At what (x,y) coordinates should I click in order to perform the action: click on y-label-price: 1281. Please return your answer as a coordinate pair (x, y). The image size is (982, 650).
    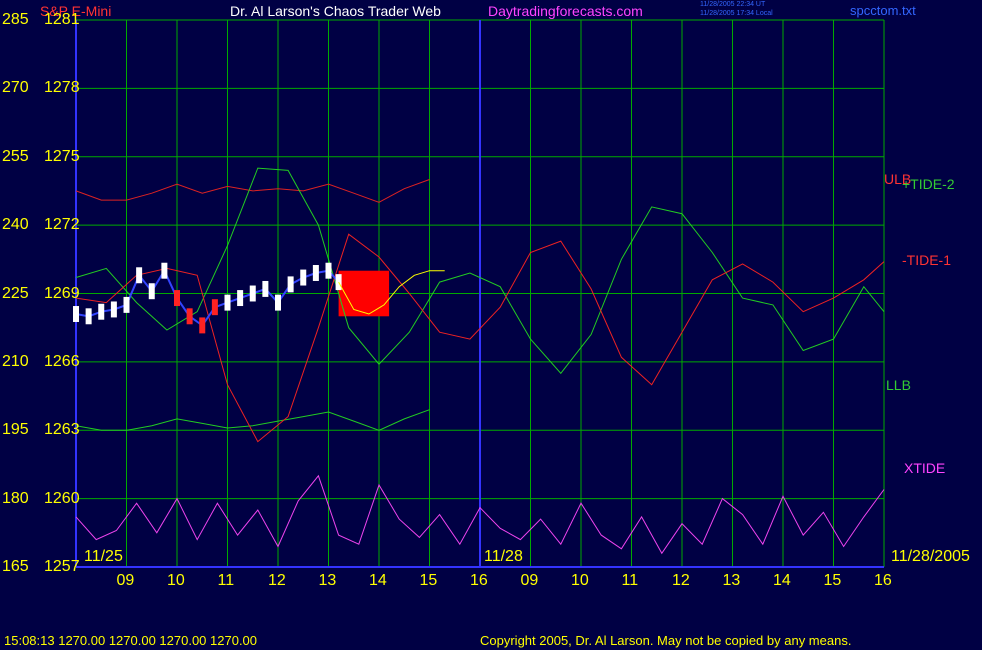
    Looking at the image, I should click on (62, 19).